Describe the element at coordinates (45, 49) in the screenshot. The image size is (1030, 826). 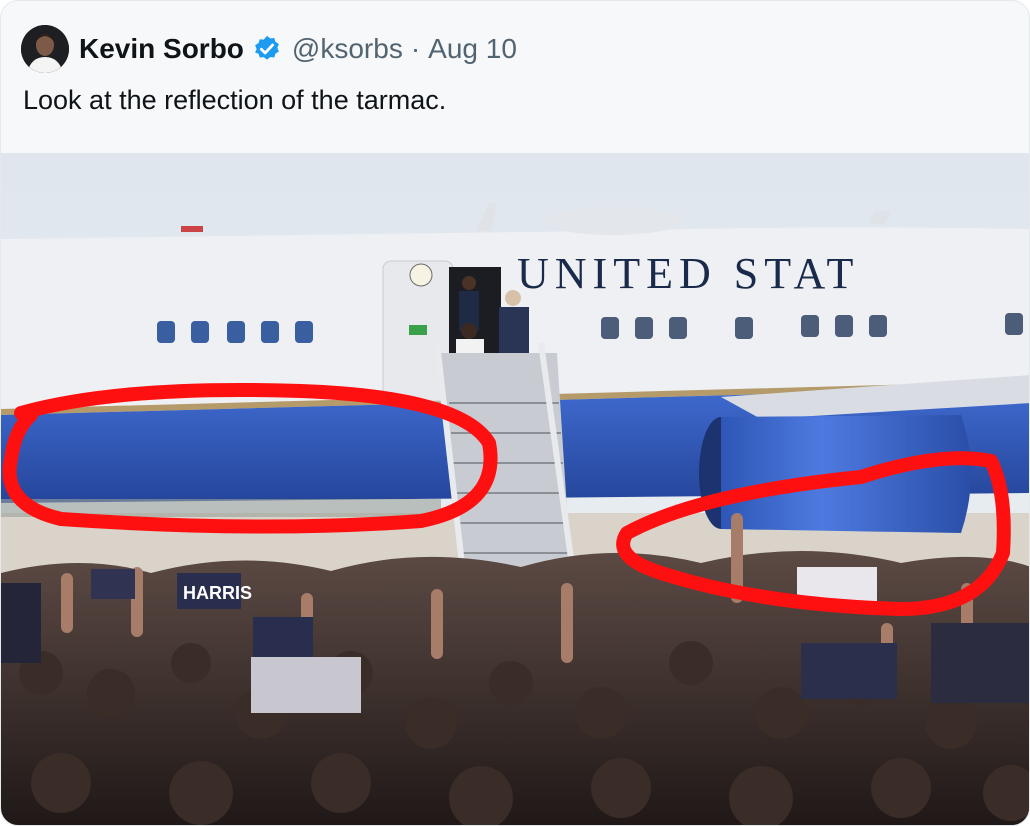
I see `avatar` at that location.